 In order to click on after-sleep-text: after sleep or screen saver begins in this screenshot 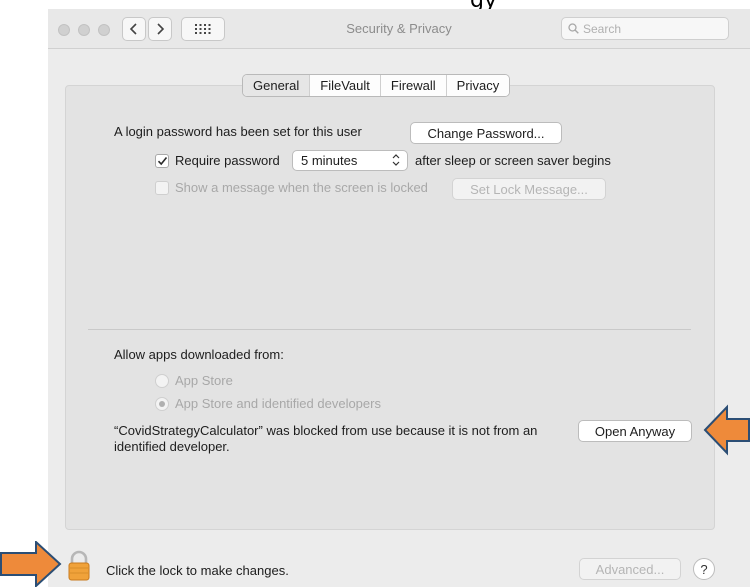, I will do `click(513, 160)`.